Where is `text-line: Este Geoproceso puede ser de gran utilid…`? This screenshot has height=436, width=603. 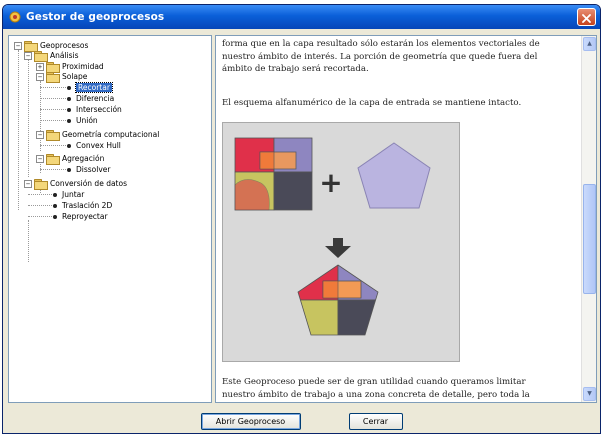
text-line: Este Geoproceso puede ser de gran utilid… is located at coordinates (374, 382).